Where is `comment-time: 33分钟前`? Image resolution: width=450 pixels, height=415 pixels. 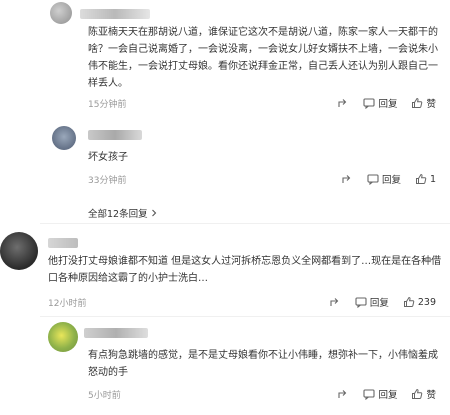 comment-time: 33分钟前 is located at coordinates (107, 181).